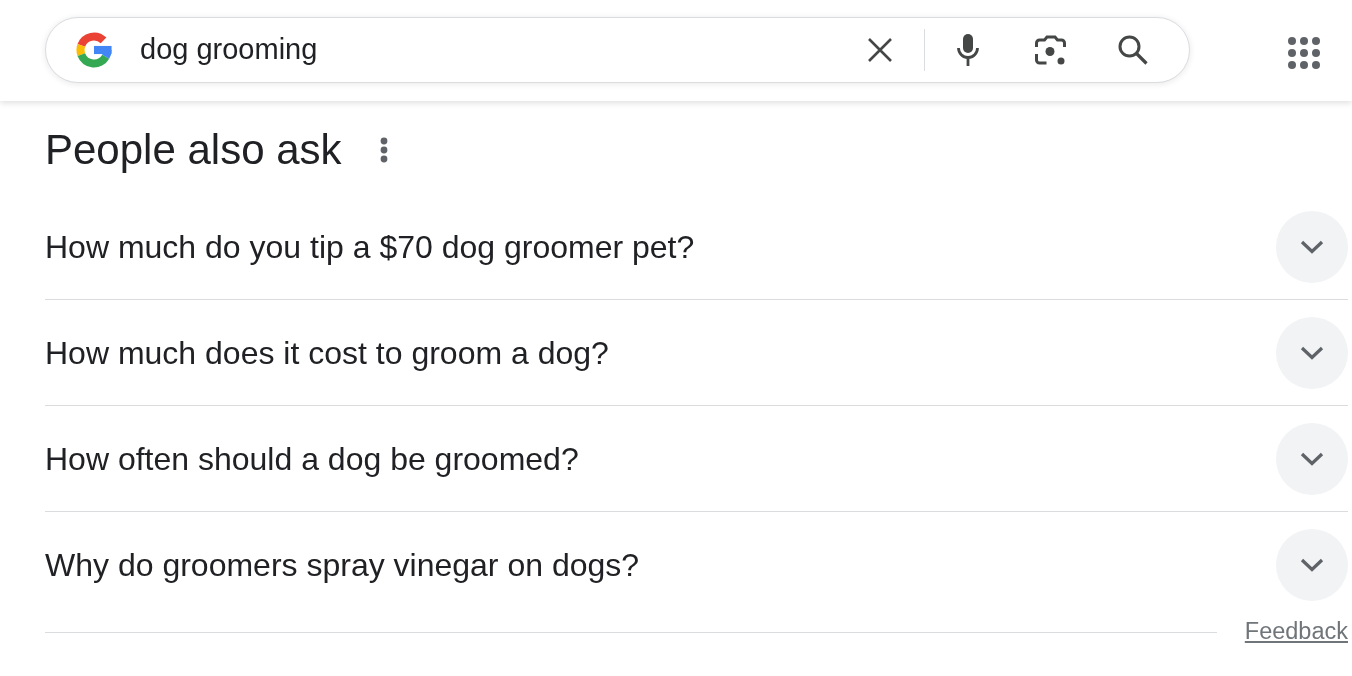  I want to click on image-search-button, so click(1050, 50).